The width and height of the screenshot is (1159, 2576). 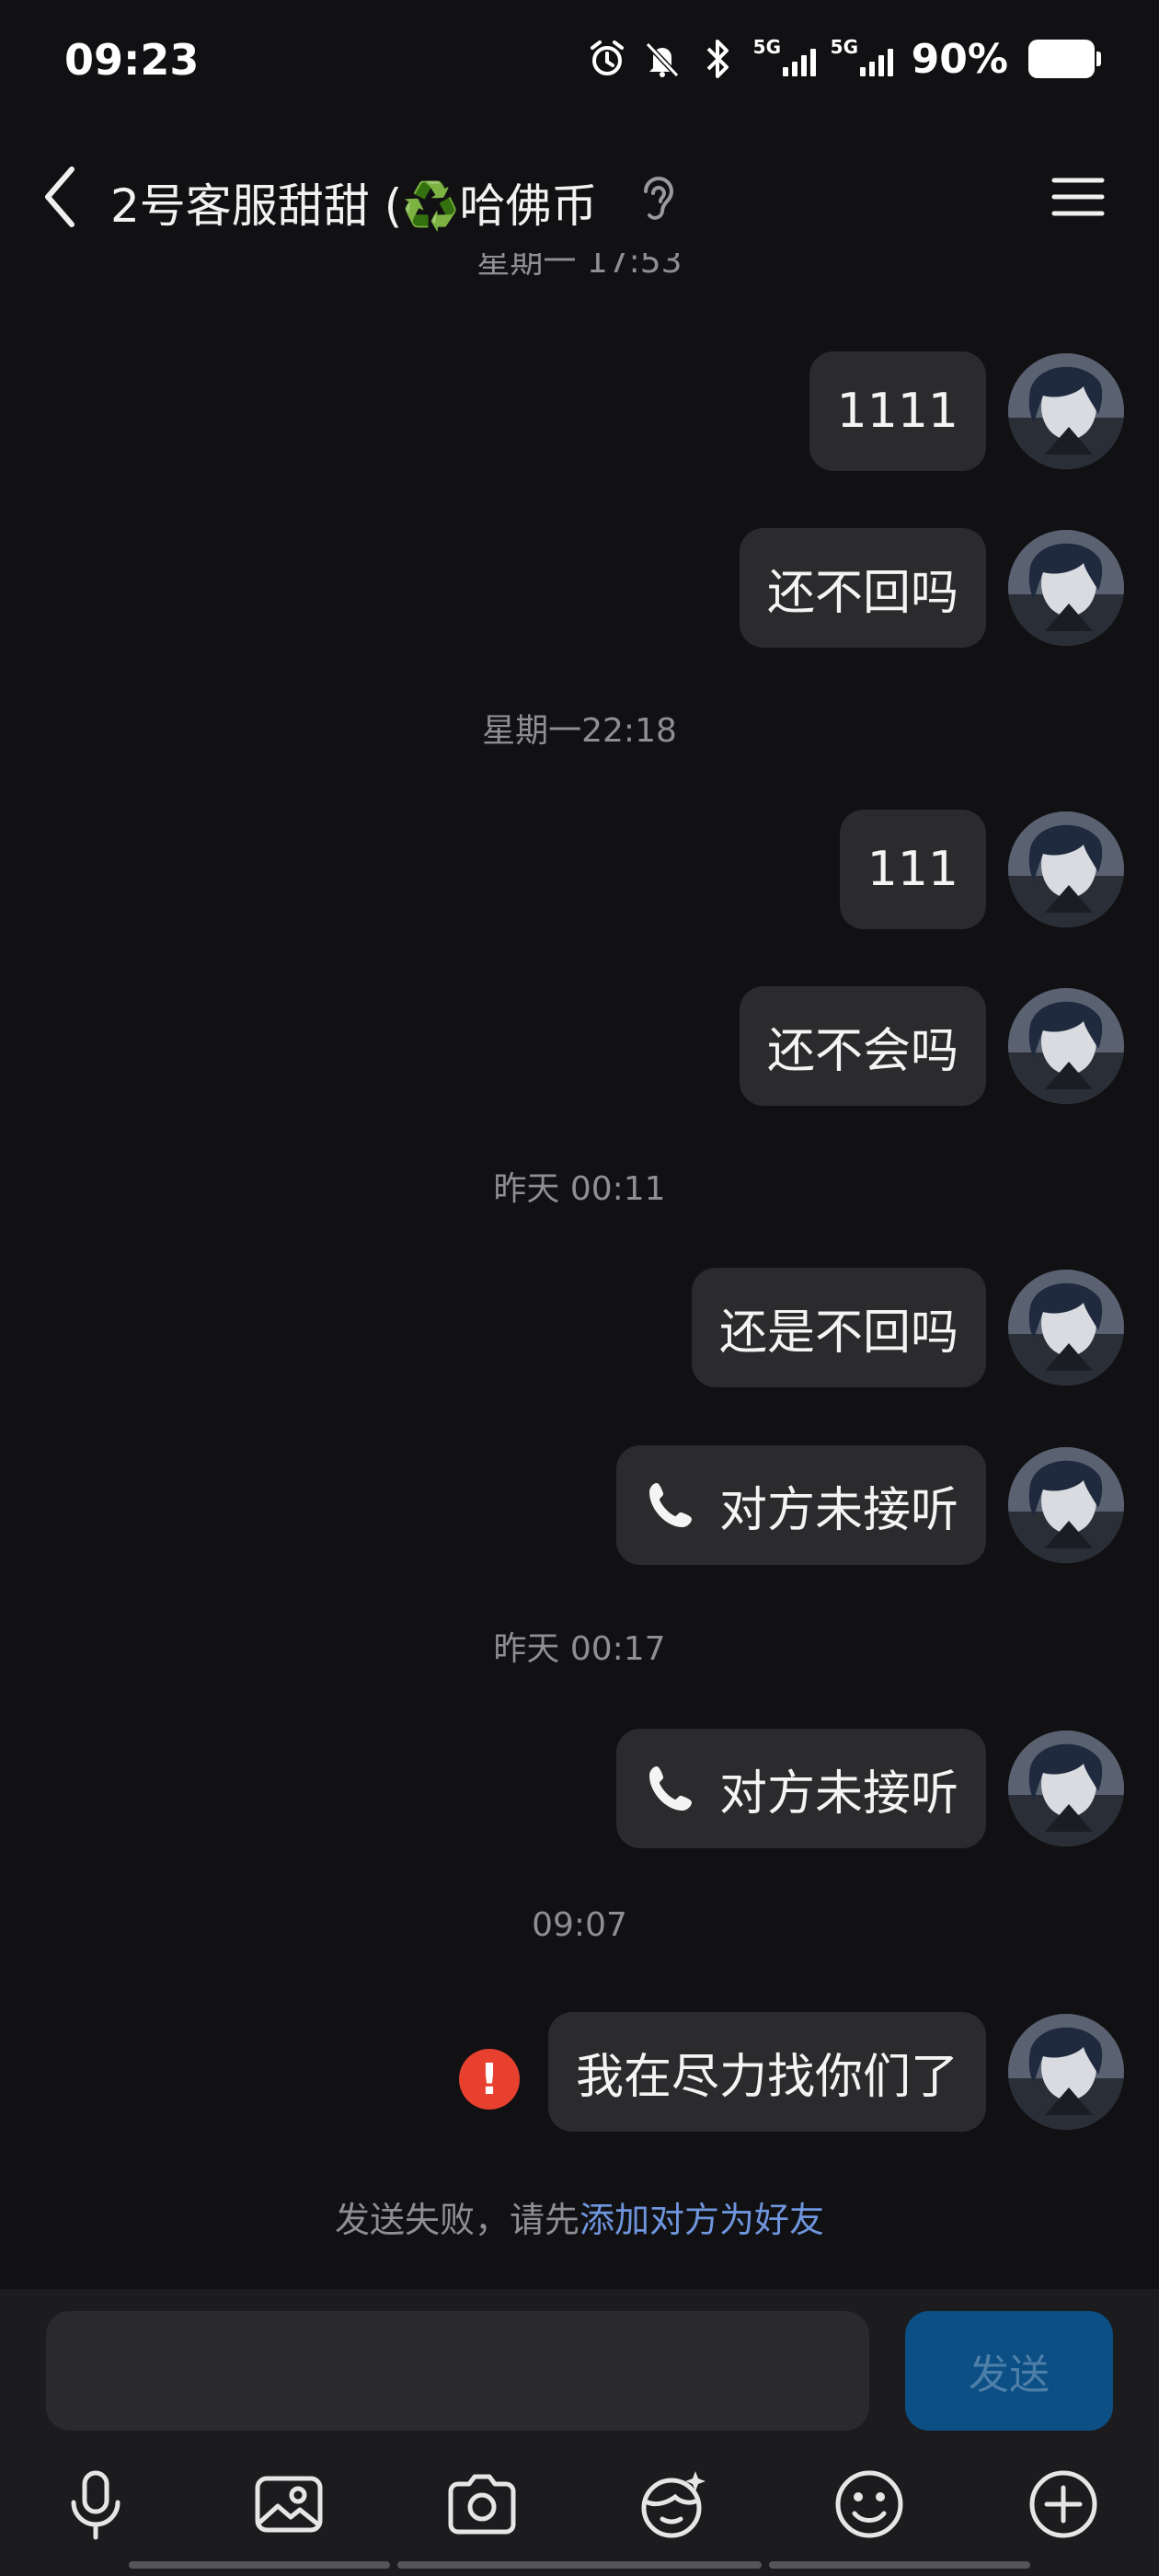 I want to click on cell-signal-icon-2: 5G, so click(x=861, y=58).